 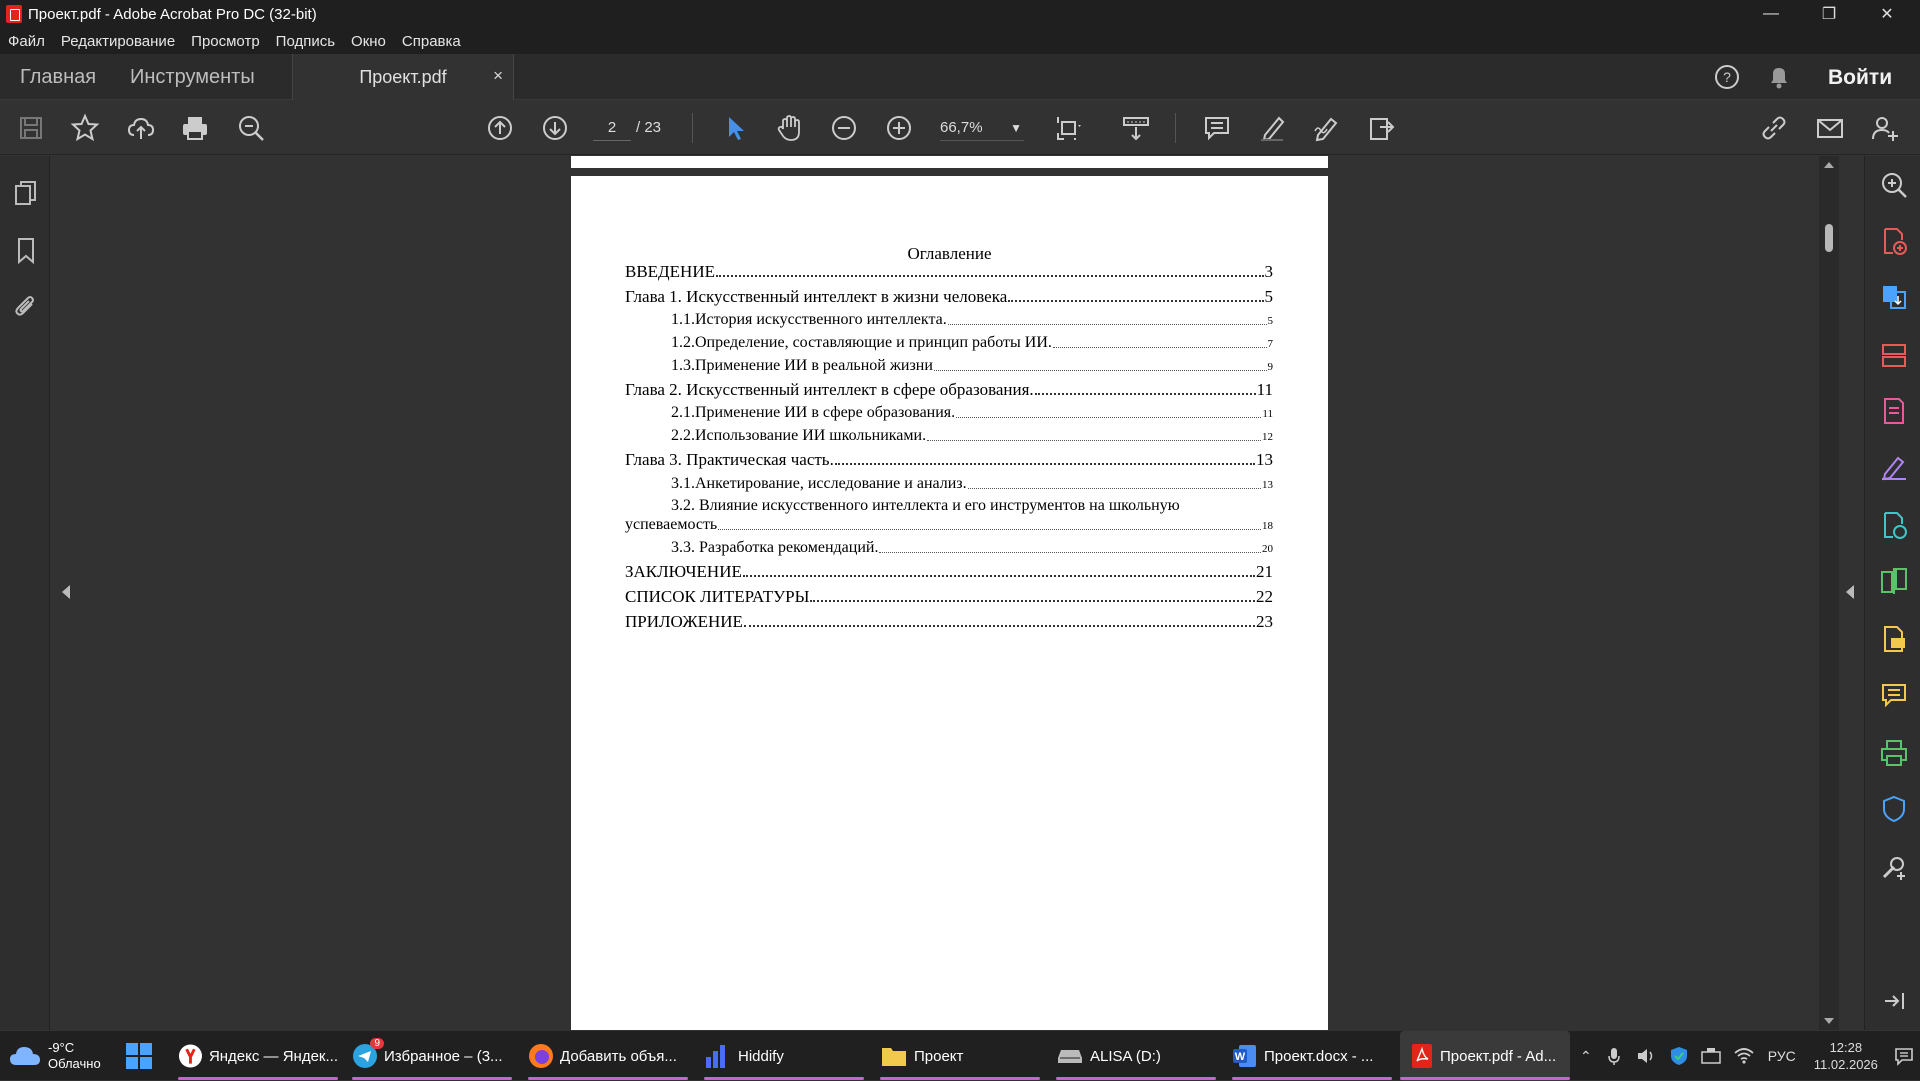 What do you see at coordinates (899, 128) in the screenshot?
I see `zoom-in-icon` at bounding box center [899, 128].